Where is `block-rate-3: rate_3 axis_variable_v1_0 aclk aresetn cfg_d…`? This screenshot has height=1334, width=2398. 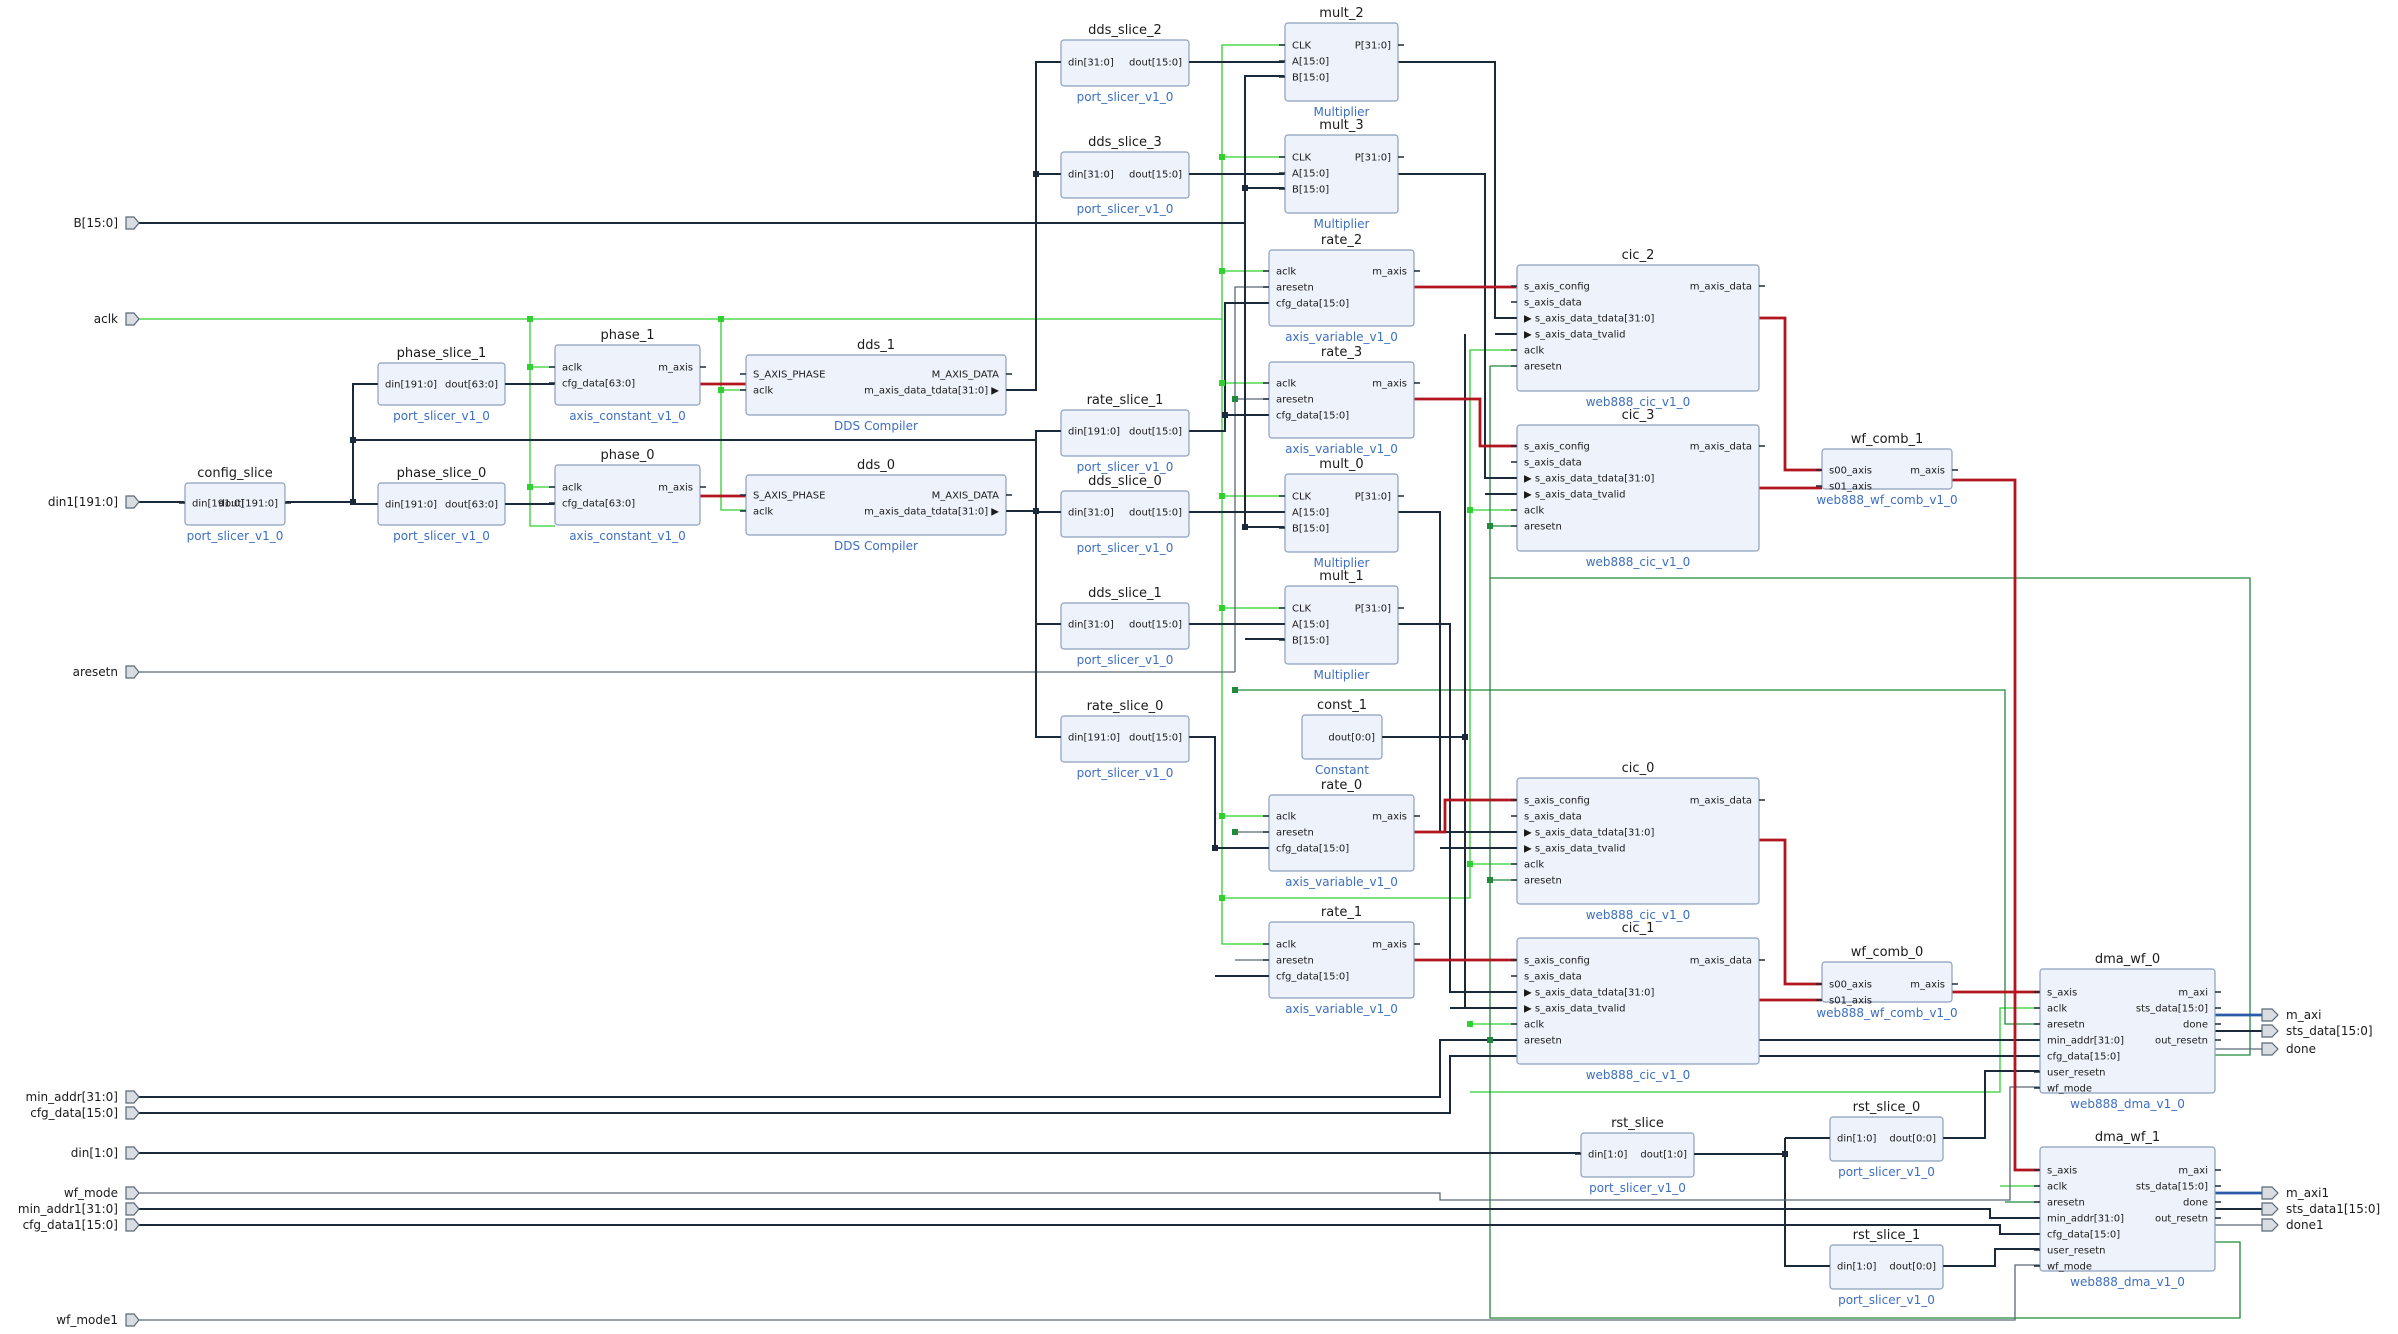 block-rate-3: rate_3 axis_variable_v1_0 aclk aresetn cfg_d… is located at coordinates (1341, 400).